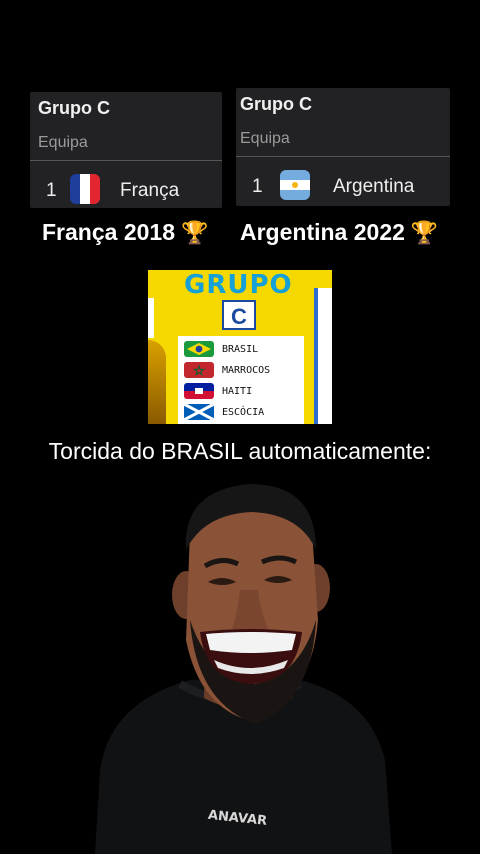 This screenshot has height=854, width=480. I want to click on standings-card-argentina: Grupo C Equipa 1 Argentina, so click(343, 147).